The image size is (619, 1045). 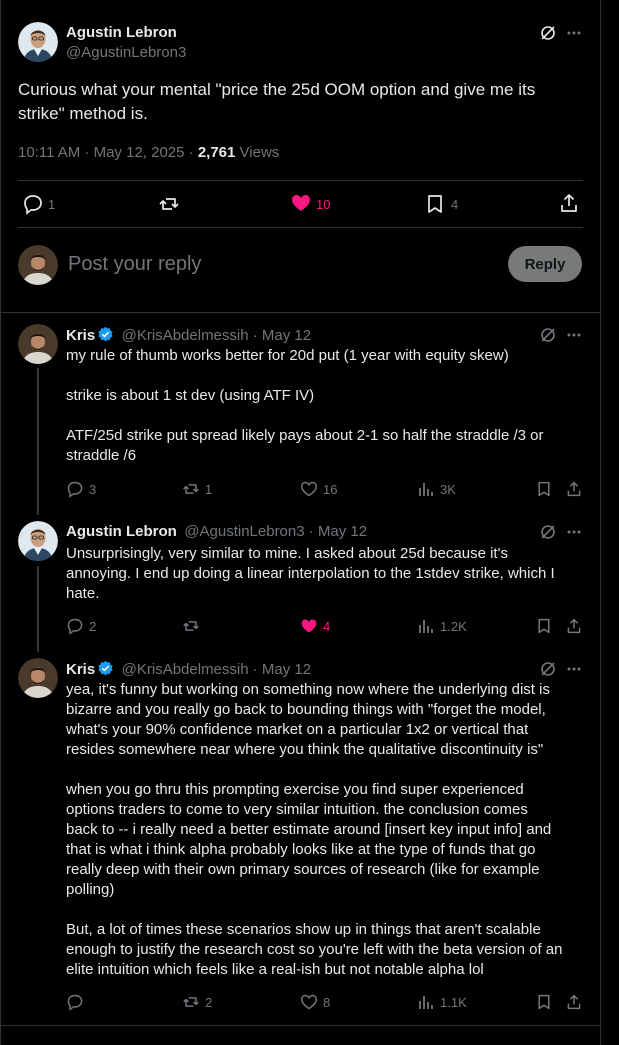 I want to click on like-count: 10, so click(x=323, y=204).